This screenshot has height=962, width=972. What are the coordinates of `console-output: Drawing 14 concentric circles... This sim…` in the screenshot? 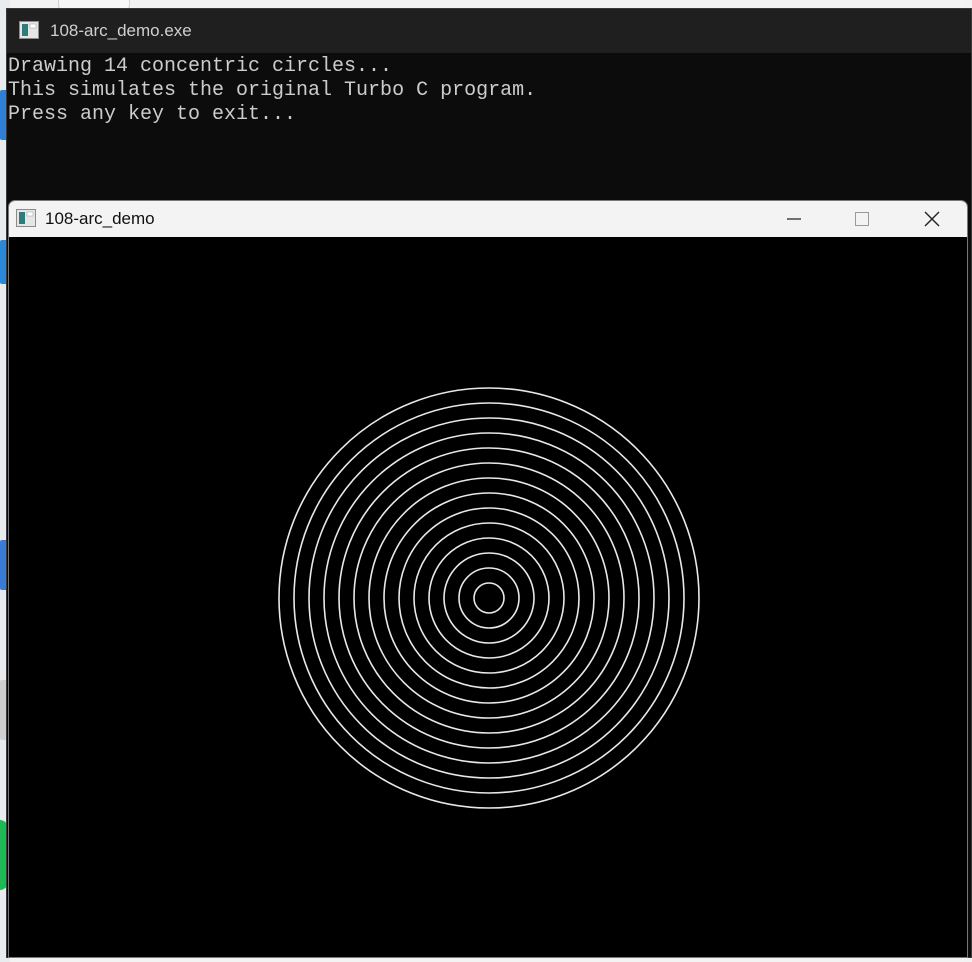 It's located at (272, 91).